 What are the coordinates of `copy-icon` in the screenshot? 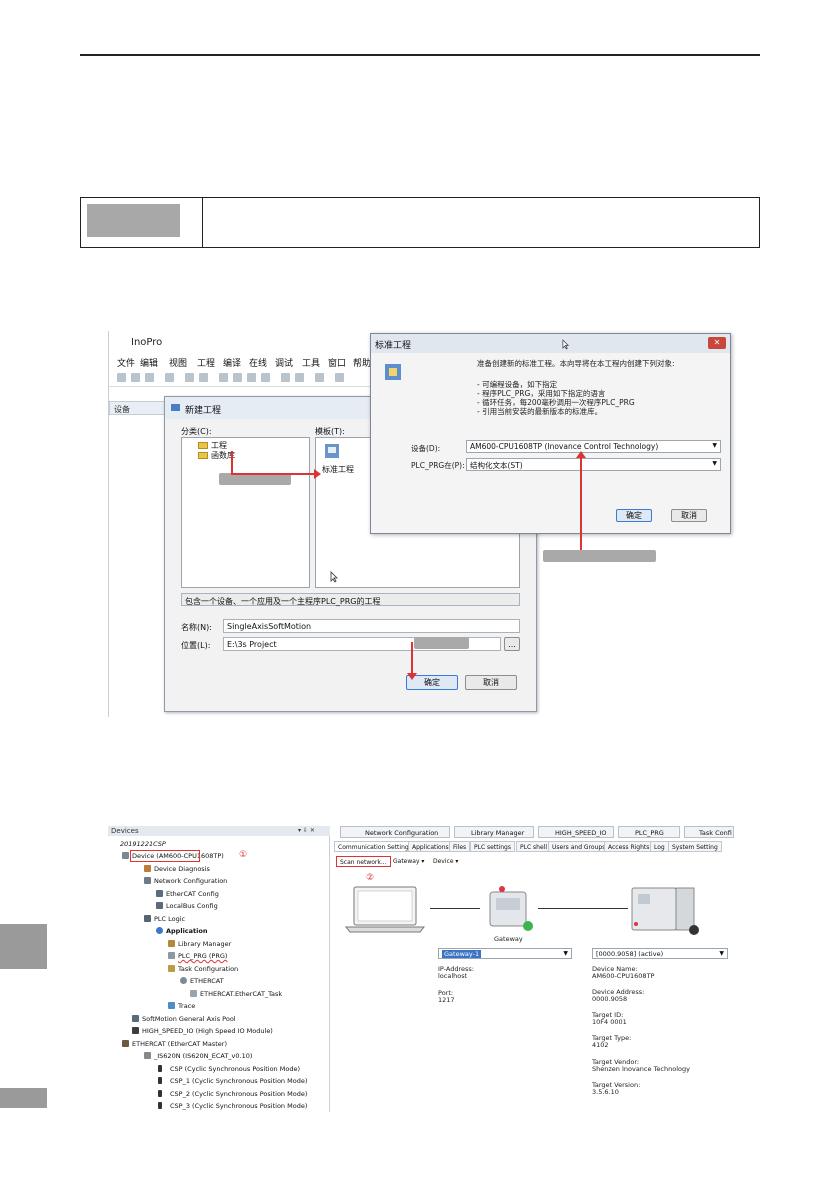 It's located at (237, 377).